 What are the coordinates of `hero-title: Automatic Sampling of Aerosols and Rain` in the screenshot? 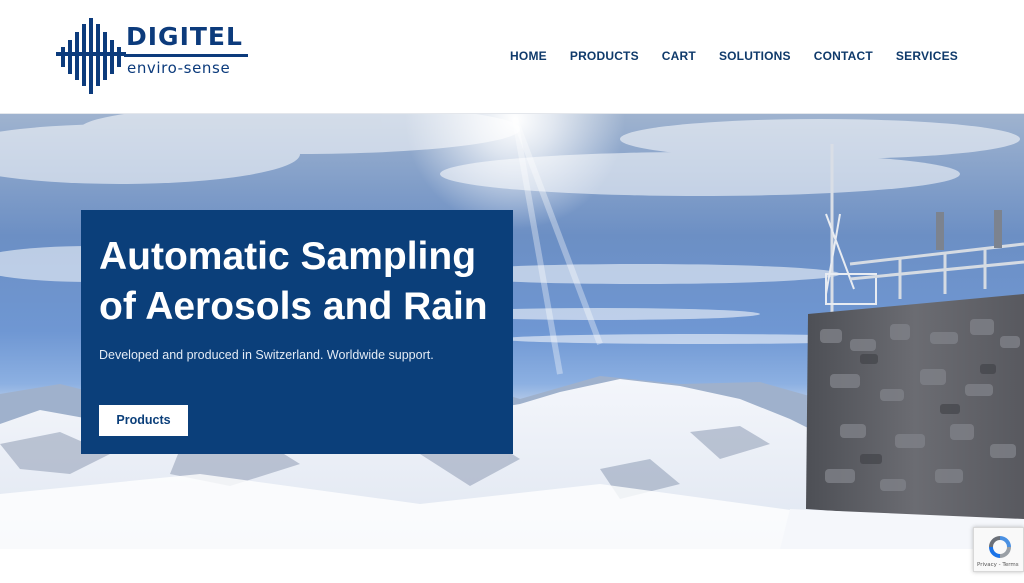 It's located at (293, 281).